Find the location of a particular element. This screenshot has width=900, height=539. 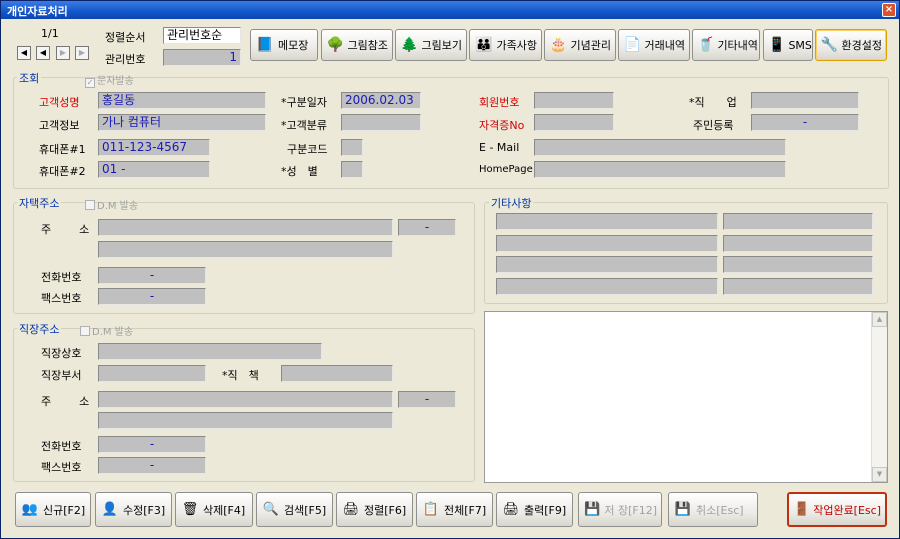

anniversary-button: 🎂 기념관리 is located at coordinates (580, 45).